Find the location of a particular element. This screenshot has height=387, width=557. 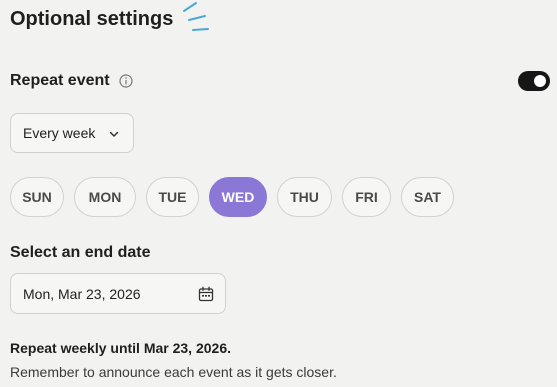

page-title: Optional settings is located at coordinates (92, 19).